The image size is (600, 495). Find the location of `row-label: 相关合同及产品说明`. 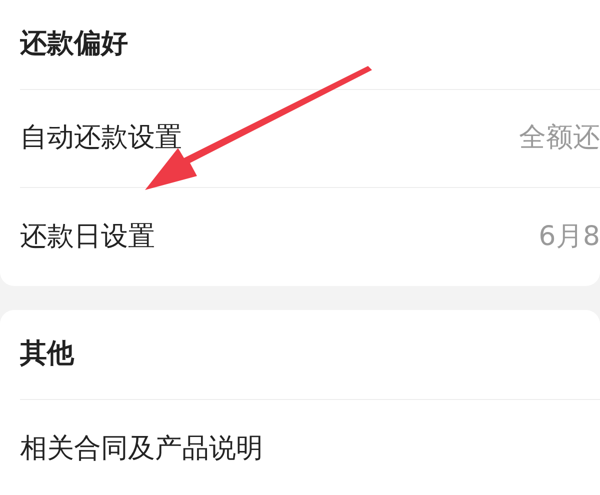

row-label: 相关合同及产品说明 is located at coordinates (141, 449).